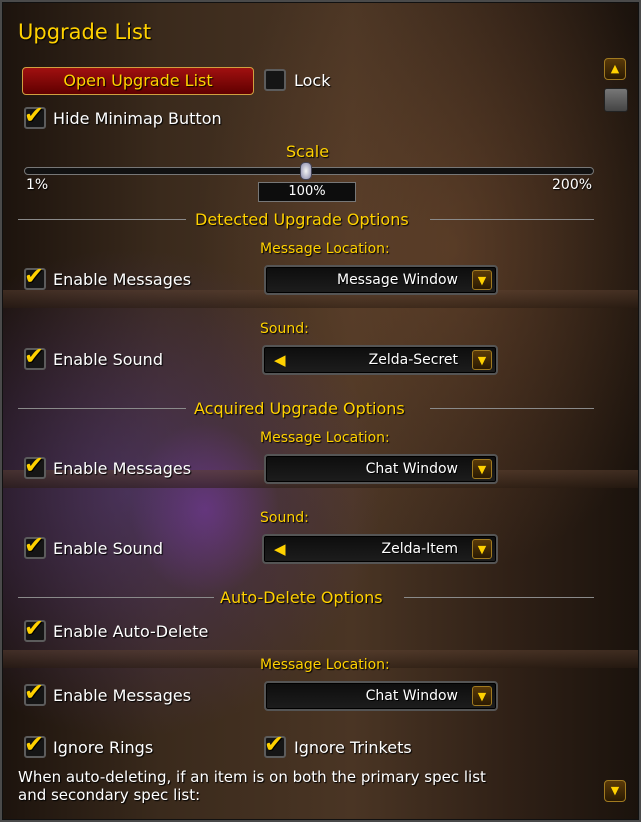  What do you see at coordinates (308, 151) in the screenshot?
I see `scale-title: Scale` at bounding box center [308, 151].